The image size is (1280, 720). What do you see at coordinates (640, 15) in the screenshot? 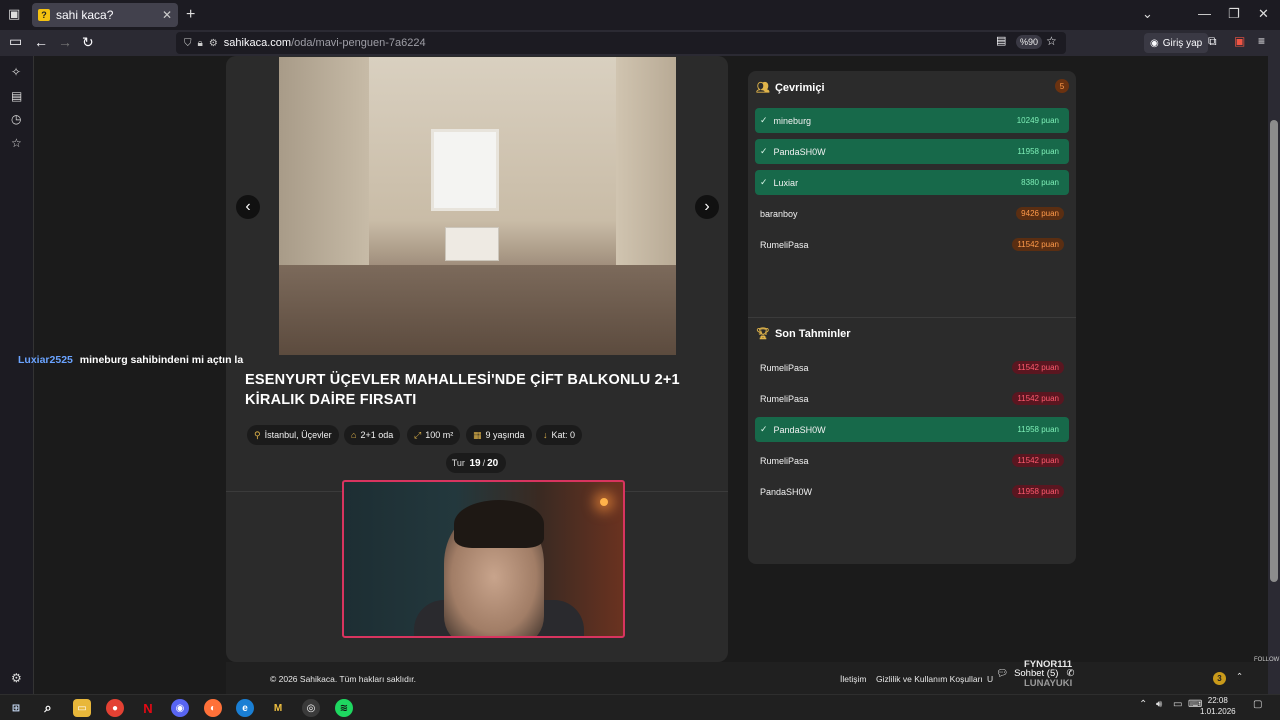
I see `browser-tab-strip: ▣ ? sahi kaca? ✕ + ⌄ — ❐ ✕` at bounding box center [640, 15].